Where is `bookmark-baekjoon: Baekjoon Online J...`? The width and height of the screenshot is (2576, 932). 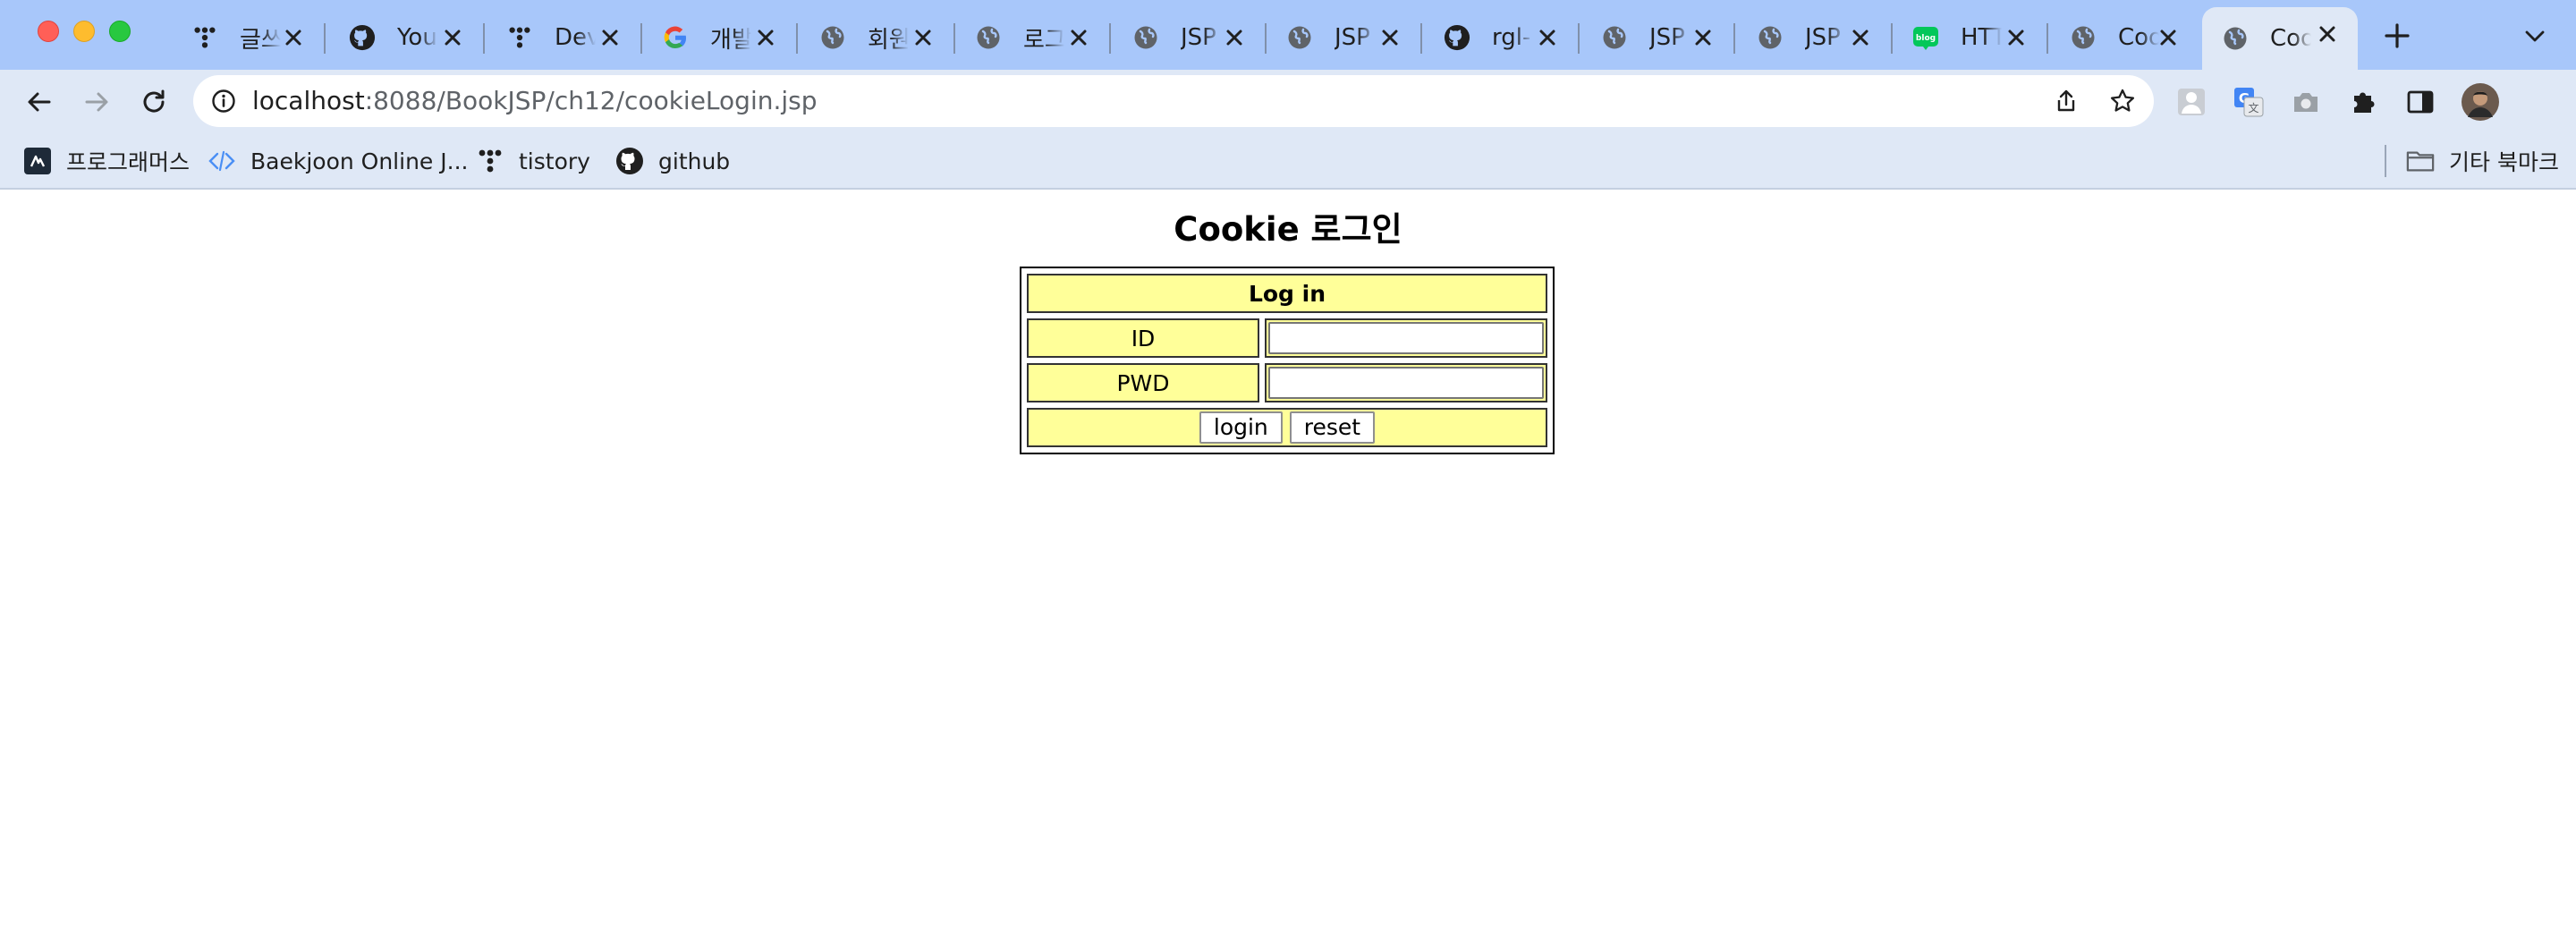
bookmark-baekjoon: Baekjoon Online J... is located at coordinates (338, 161).